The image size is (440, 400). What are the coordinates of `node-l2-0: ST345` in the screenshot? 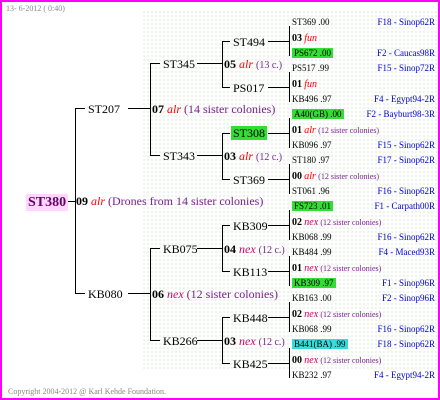 It's located at (179, 64).